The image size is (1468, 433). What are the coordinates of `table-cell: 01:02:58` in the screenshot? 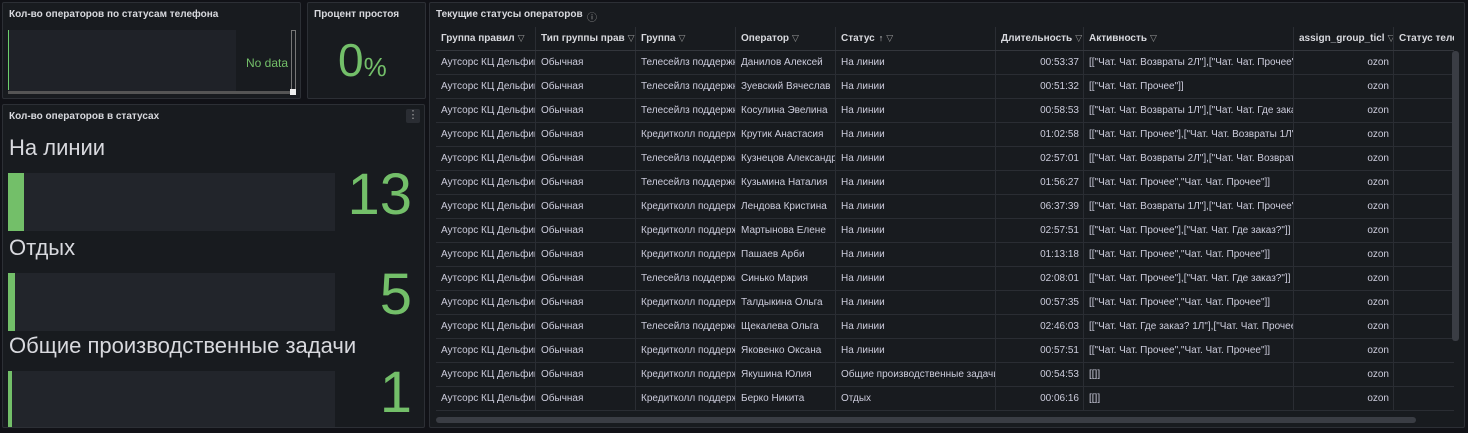 It's located at (1040, 134).